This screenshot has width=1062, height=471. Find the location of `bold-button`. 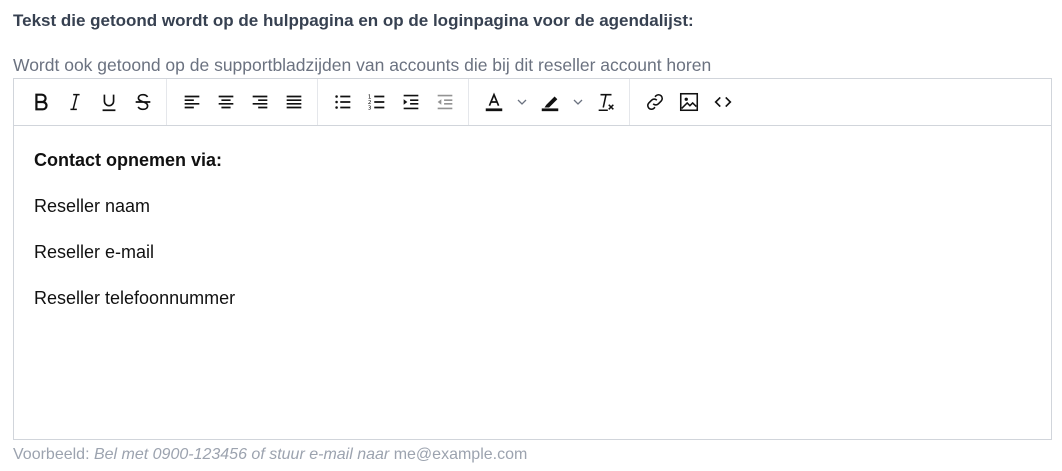

bold-button is located at coordinates (41, 102).